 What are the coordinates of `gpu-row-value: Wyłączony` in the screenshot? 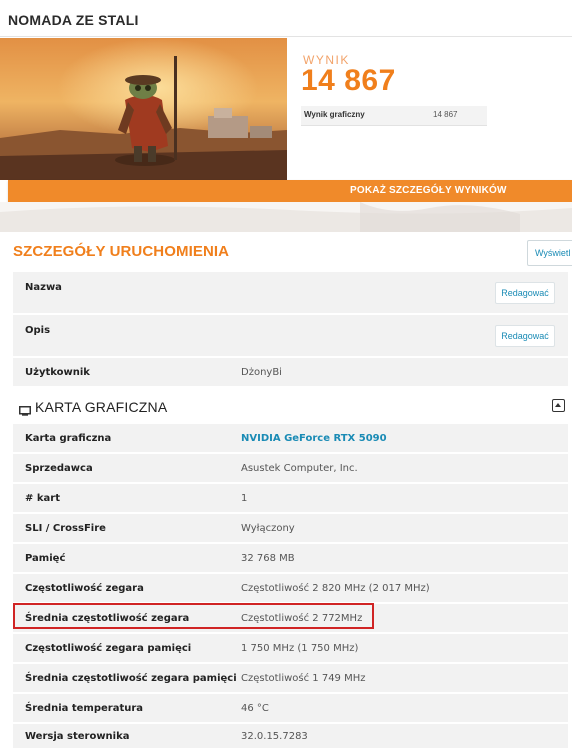 It's located at (268, 528).